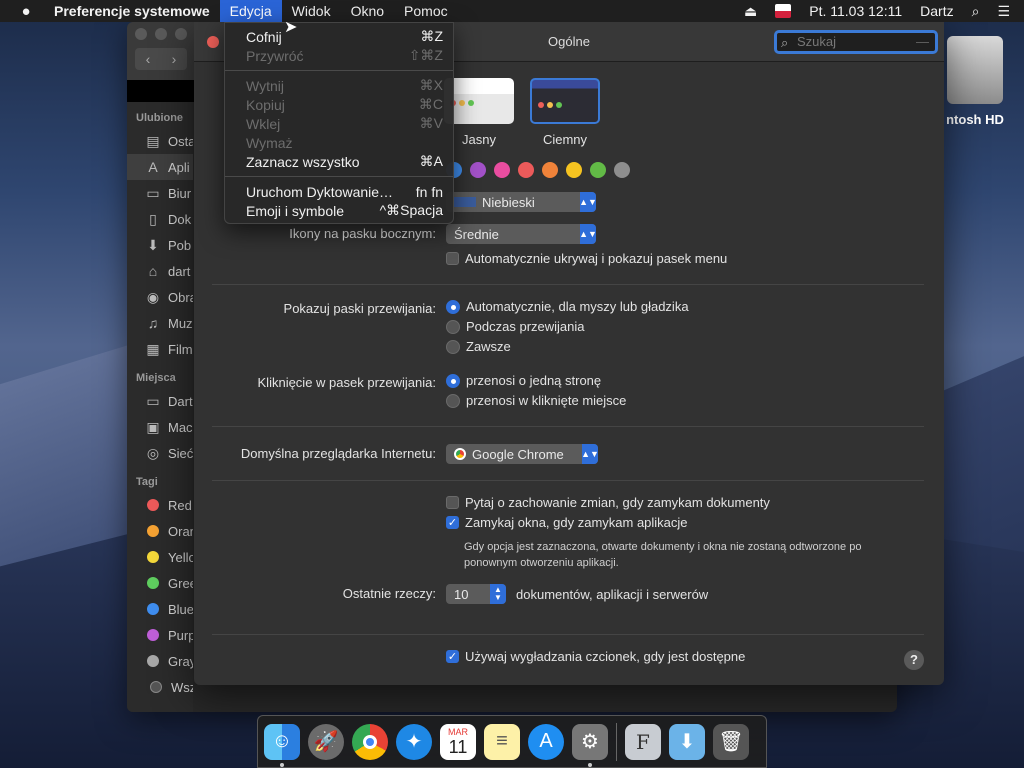 The width and height of the screenshot is (1024, 768). I want to click on divider, so click(568, 480).